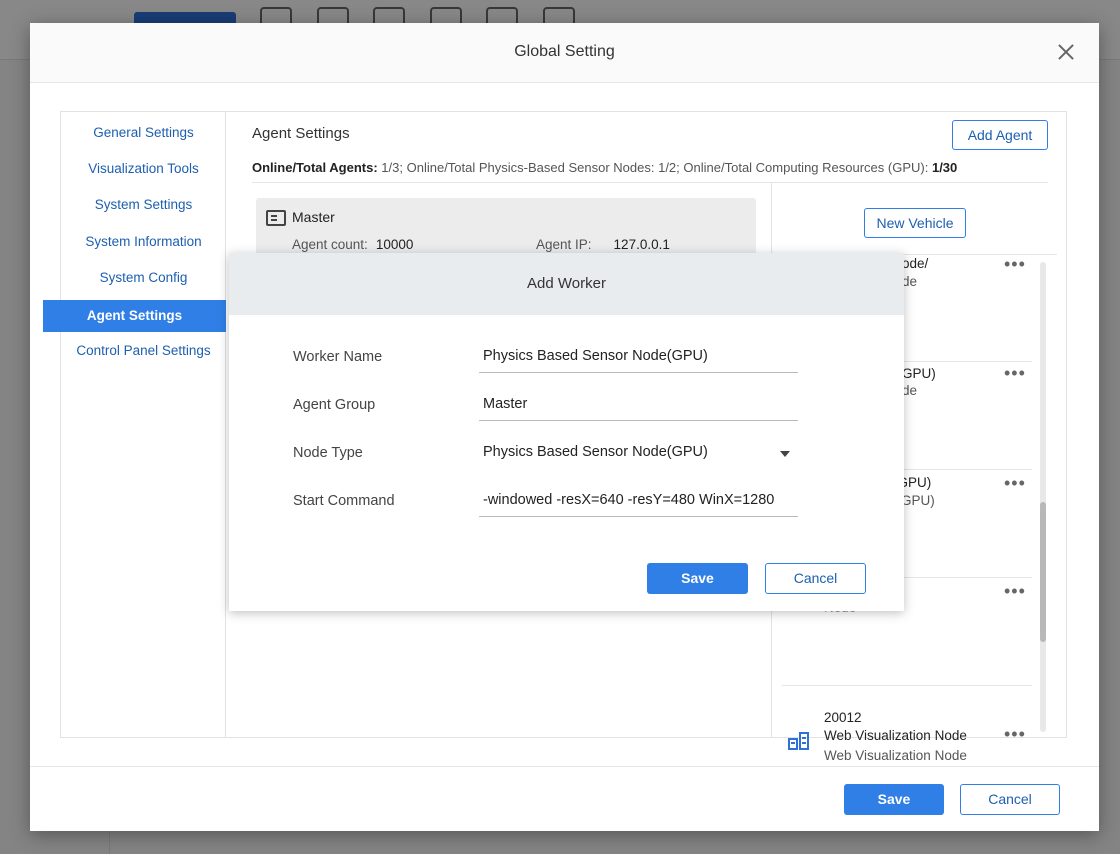  Describe the element at coordinates (638, 502) in the screenshot. I see `start-command-field: -windowed -resX=640 -resY=480 WinX=1280` at that location.